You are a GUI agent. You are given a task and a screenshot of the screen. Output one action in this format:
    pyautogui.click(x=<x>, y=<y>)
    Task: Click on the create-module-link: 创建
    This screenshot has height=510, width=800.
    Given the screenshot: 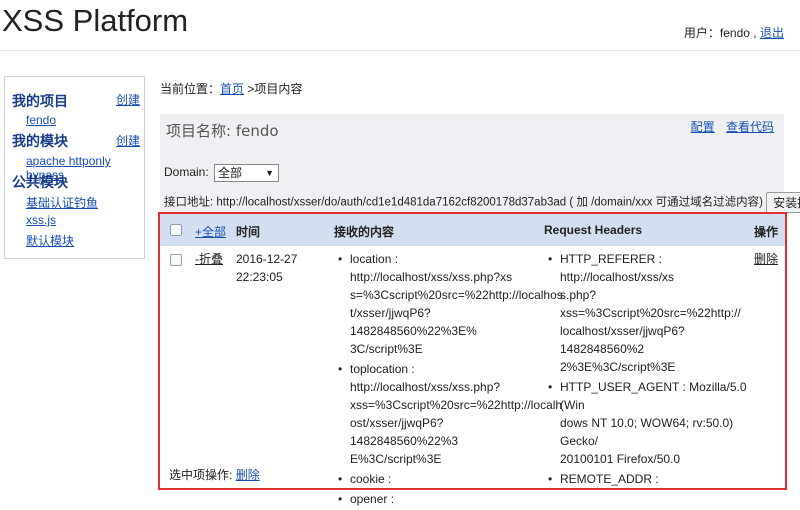 What is the action you would take?
    pyautogui.click(x=128, y=140)
    